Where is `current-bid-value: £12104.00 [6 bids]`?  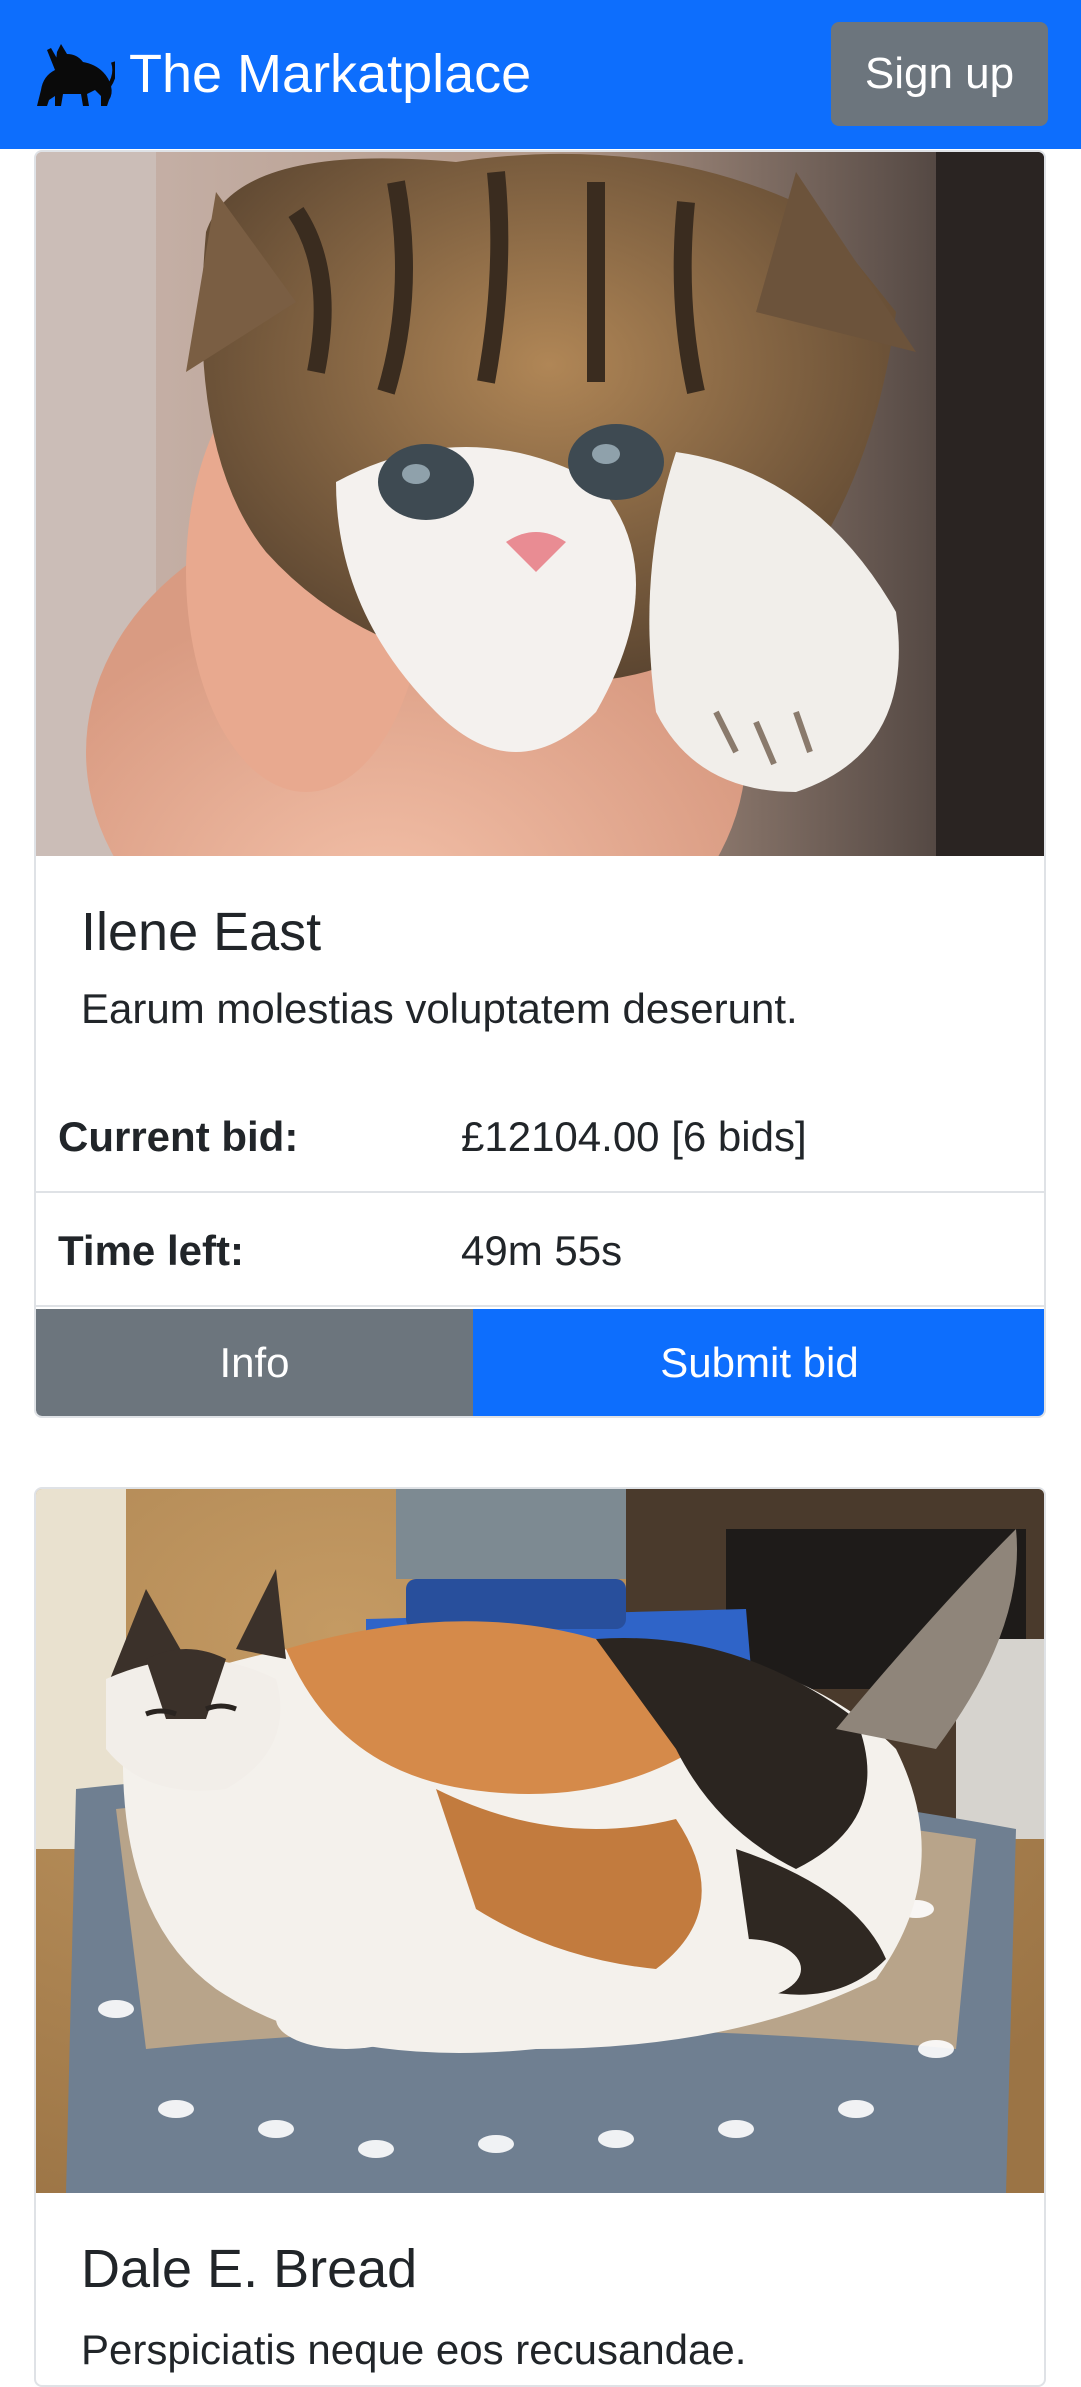 current-bid-value: £12104.00 [6 bids] is located at coordinates (634, 1136).